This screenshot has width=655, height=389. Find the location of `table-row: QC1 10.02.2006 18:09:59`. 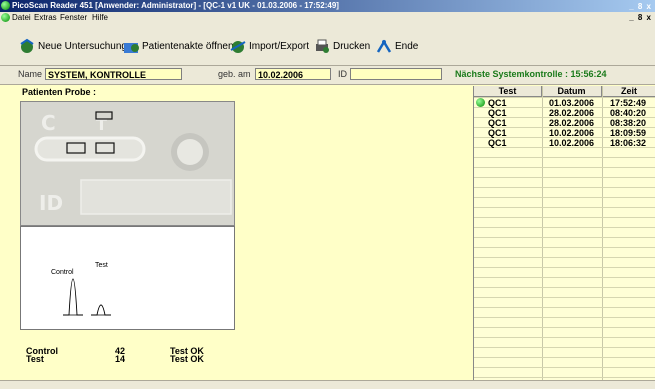

table-row: QC1 10.02.2006 18:09:59 is located at coordinates (564, 133).